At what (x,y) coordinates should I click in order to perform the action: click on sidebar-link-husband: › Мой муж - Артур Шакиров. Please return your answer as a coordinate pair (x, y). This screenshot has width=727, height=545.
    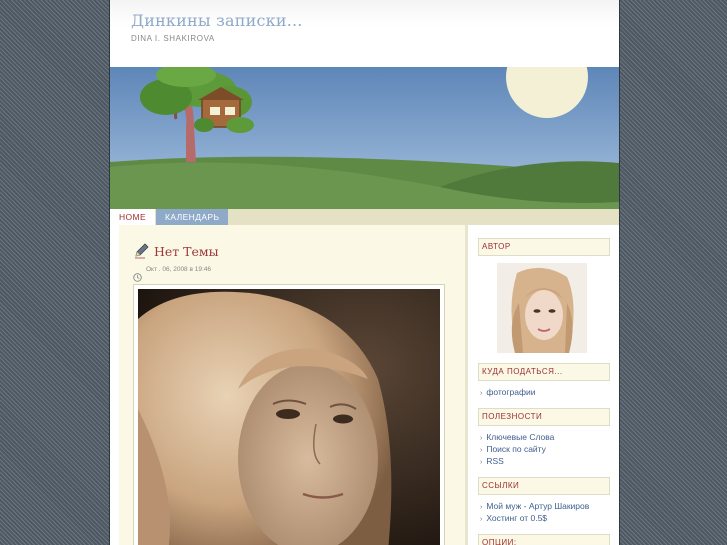
    Looking at the image, I should click on (534, 506).